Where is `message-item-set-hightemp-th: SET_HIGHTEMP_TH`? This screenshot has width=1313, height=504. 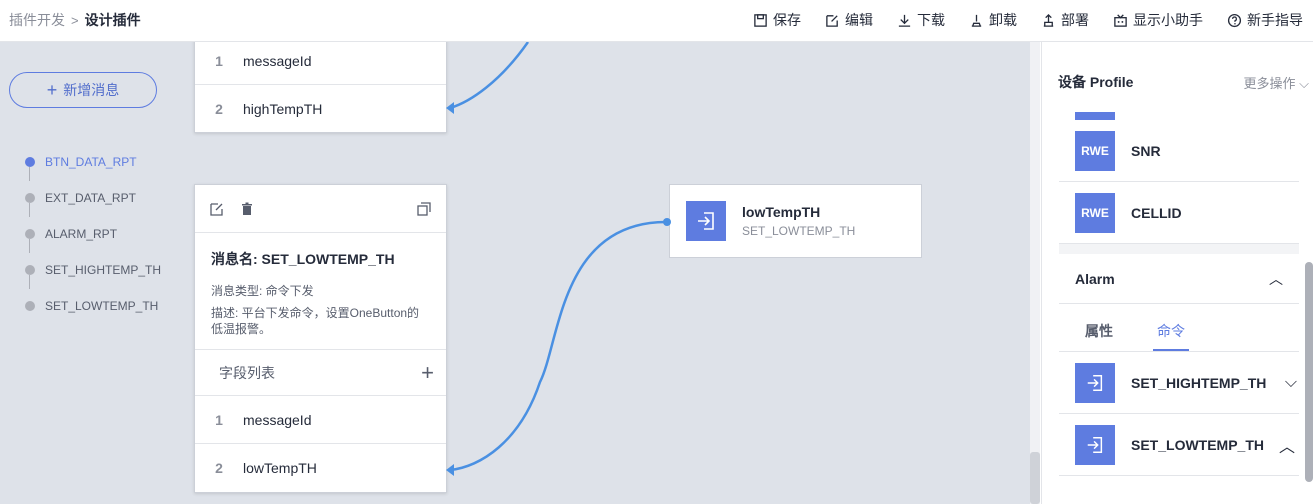
message-item-set-hightemp-th: SET_HIGHTEMP_TH is located at coordinates (92, 270).